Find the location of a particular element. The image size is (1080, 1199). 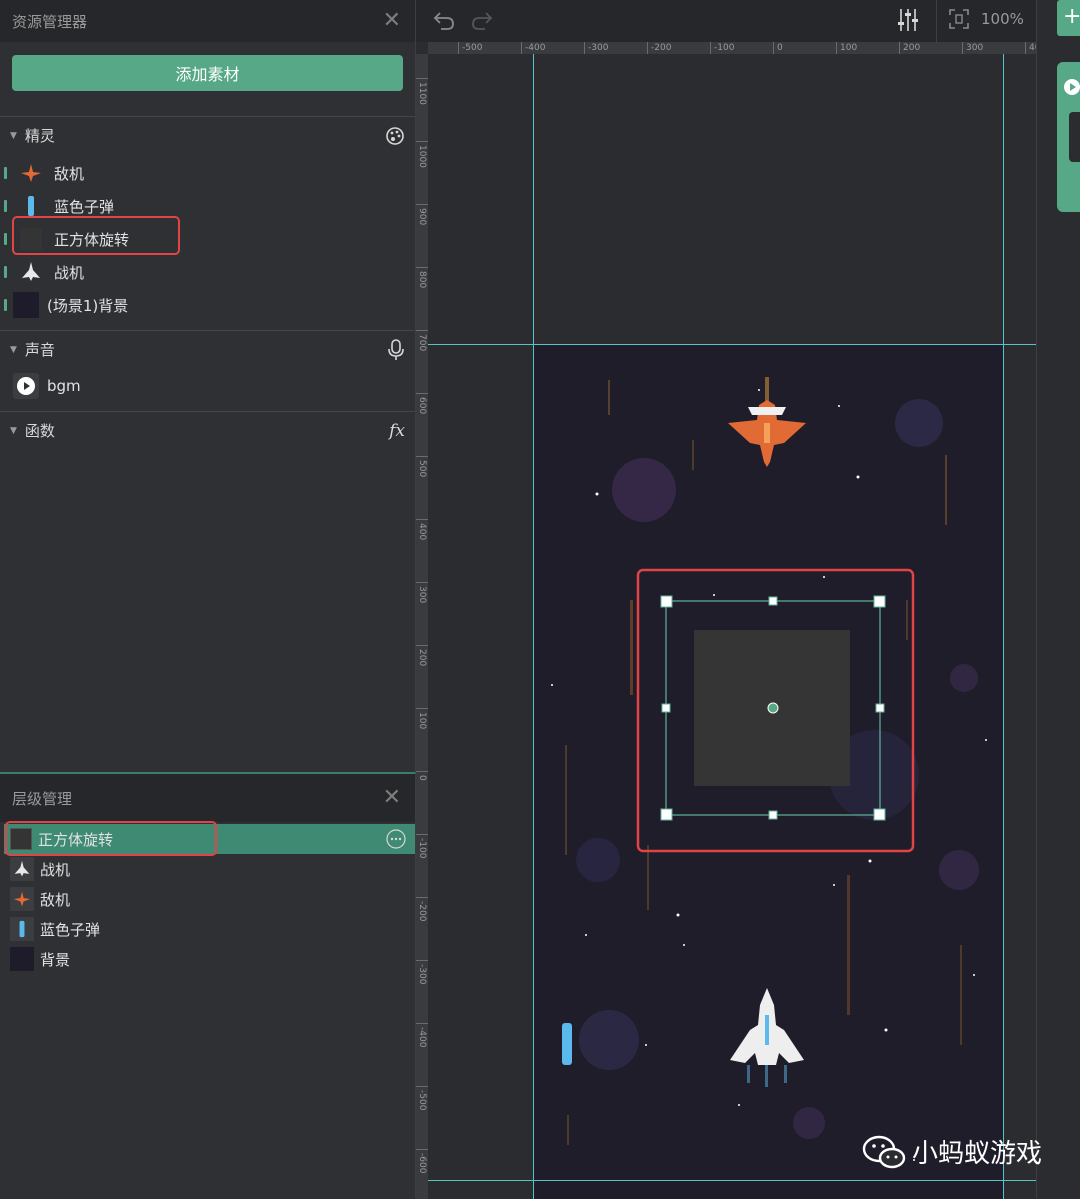

watermark-text: 小蚂蚁游戏 is located at coordinates (977, 1154).